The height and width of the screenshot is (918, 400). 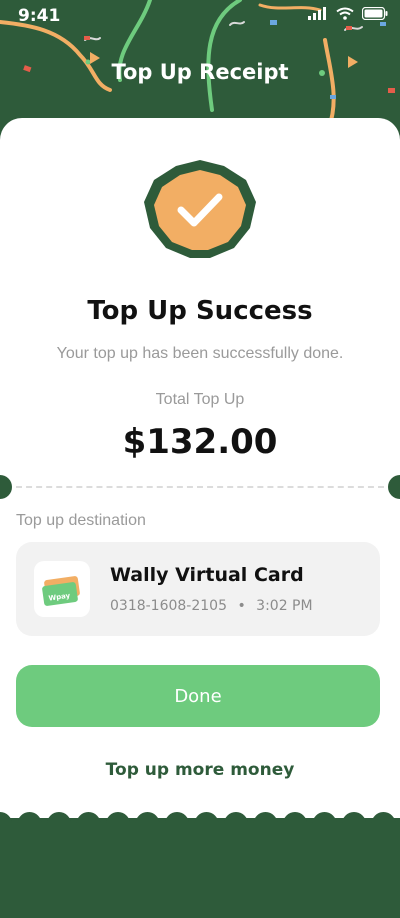 I want to click on status-time: 9:41, so click(x=39, y=16).